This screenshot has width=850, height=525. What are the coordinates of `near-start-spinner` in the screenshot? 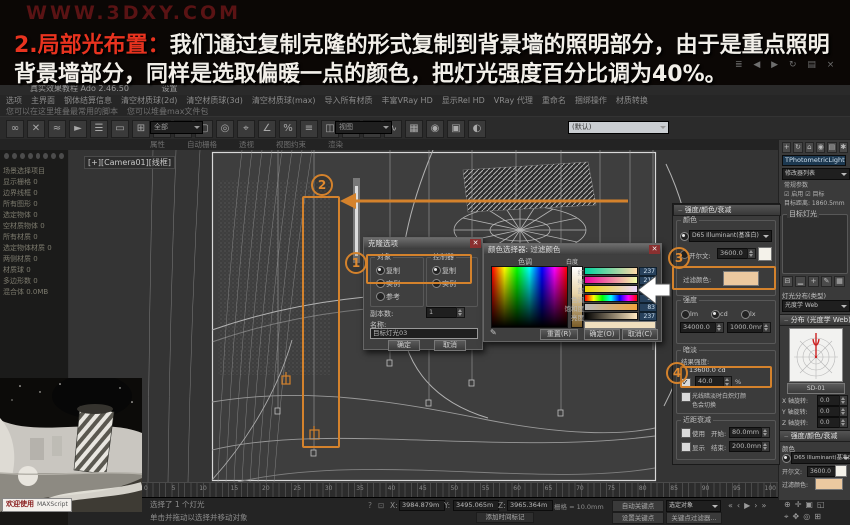 It's located at (765, 432).